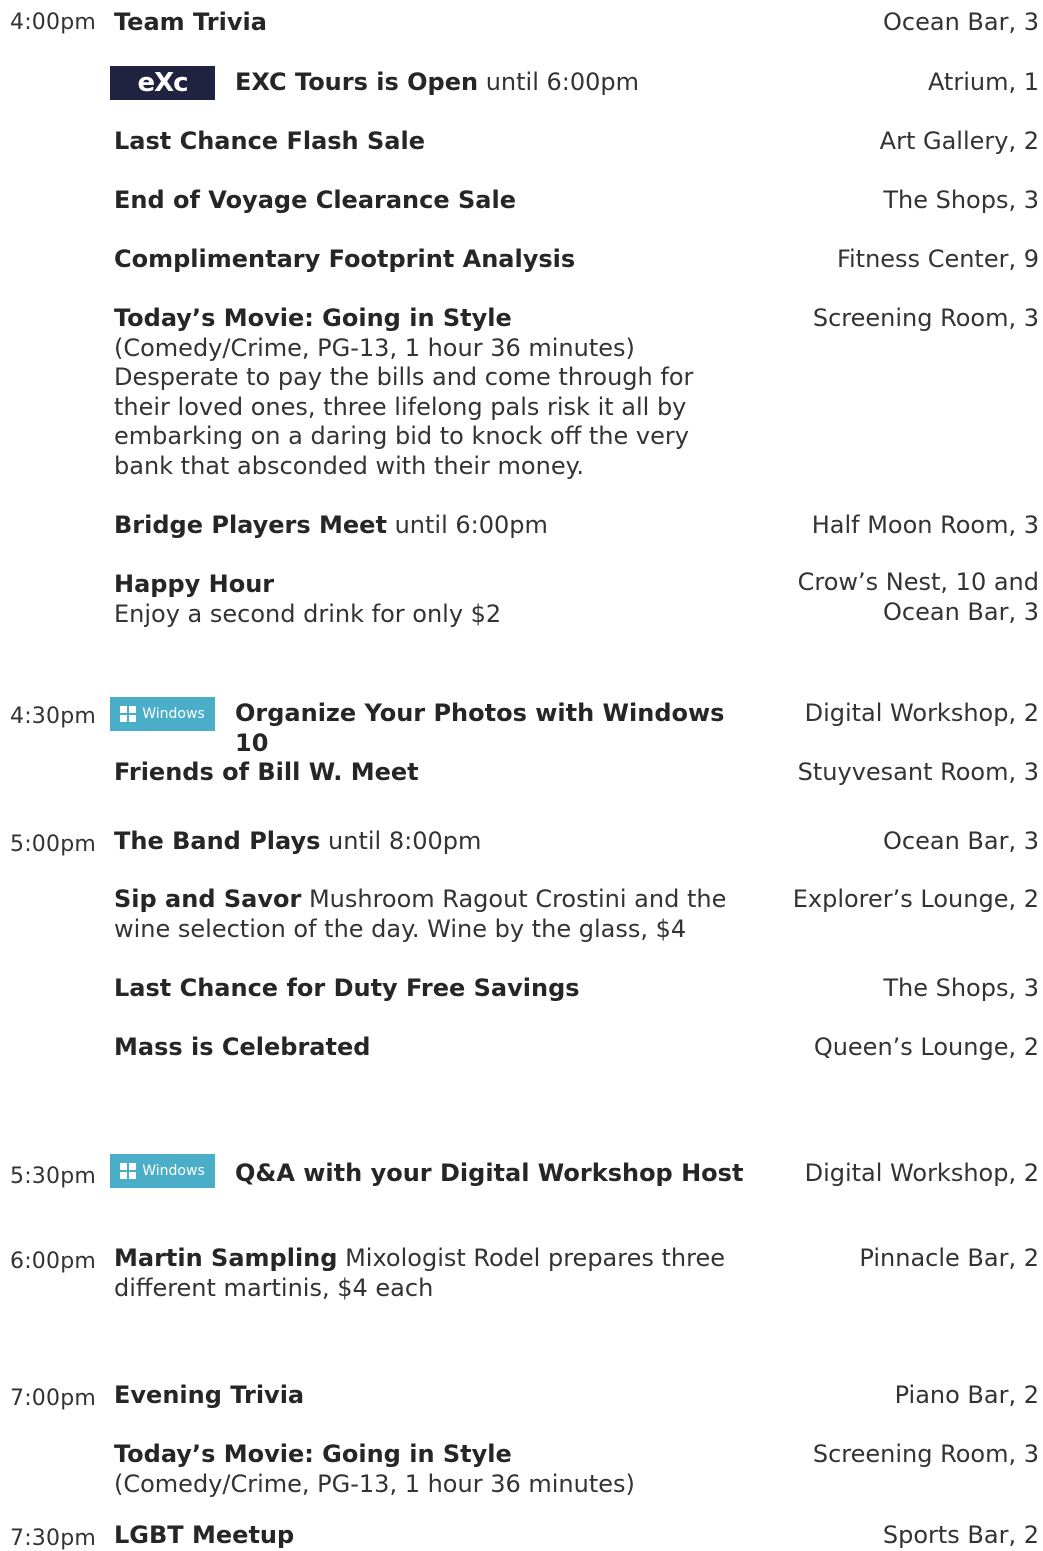 The width and height of the screenshot is (1043, 1551). What do you see at coordinates (53, 1538) in the screenshot?
I see `time-label: 7:30pm` at bounding box center [53, 1538].